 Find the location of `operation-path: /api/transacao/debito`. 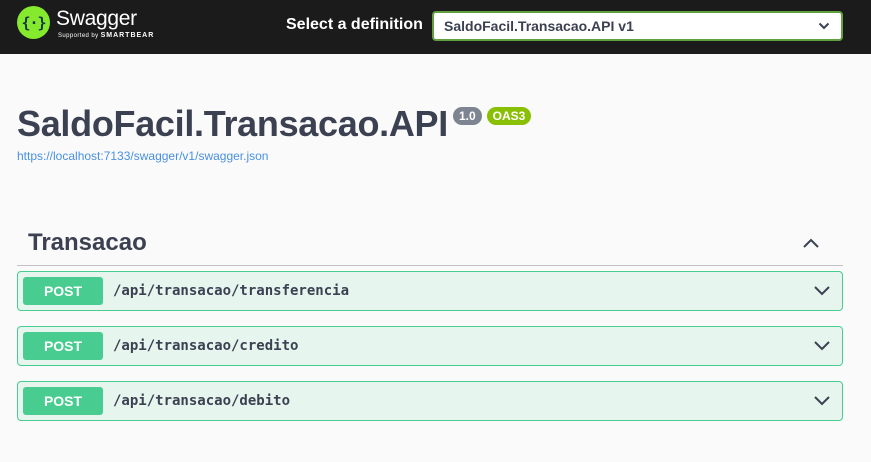

operation-path: /api/transacao/debito is located at coordinates (202, 401).